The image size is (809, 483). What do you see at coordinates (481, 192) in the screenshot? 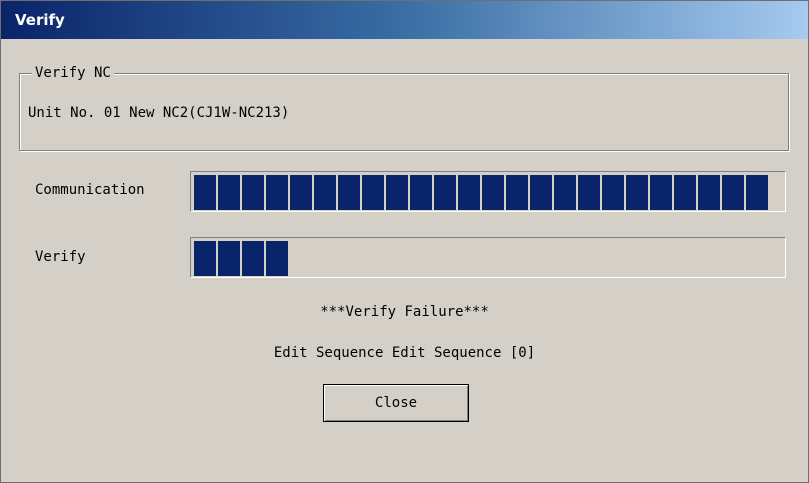
I see `communication-progress-fill` at bounding box center [481, 192].